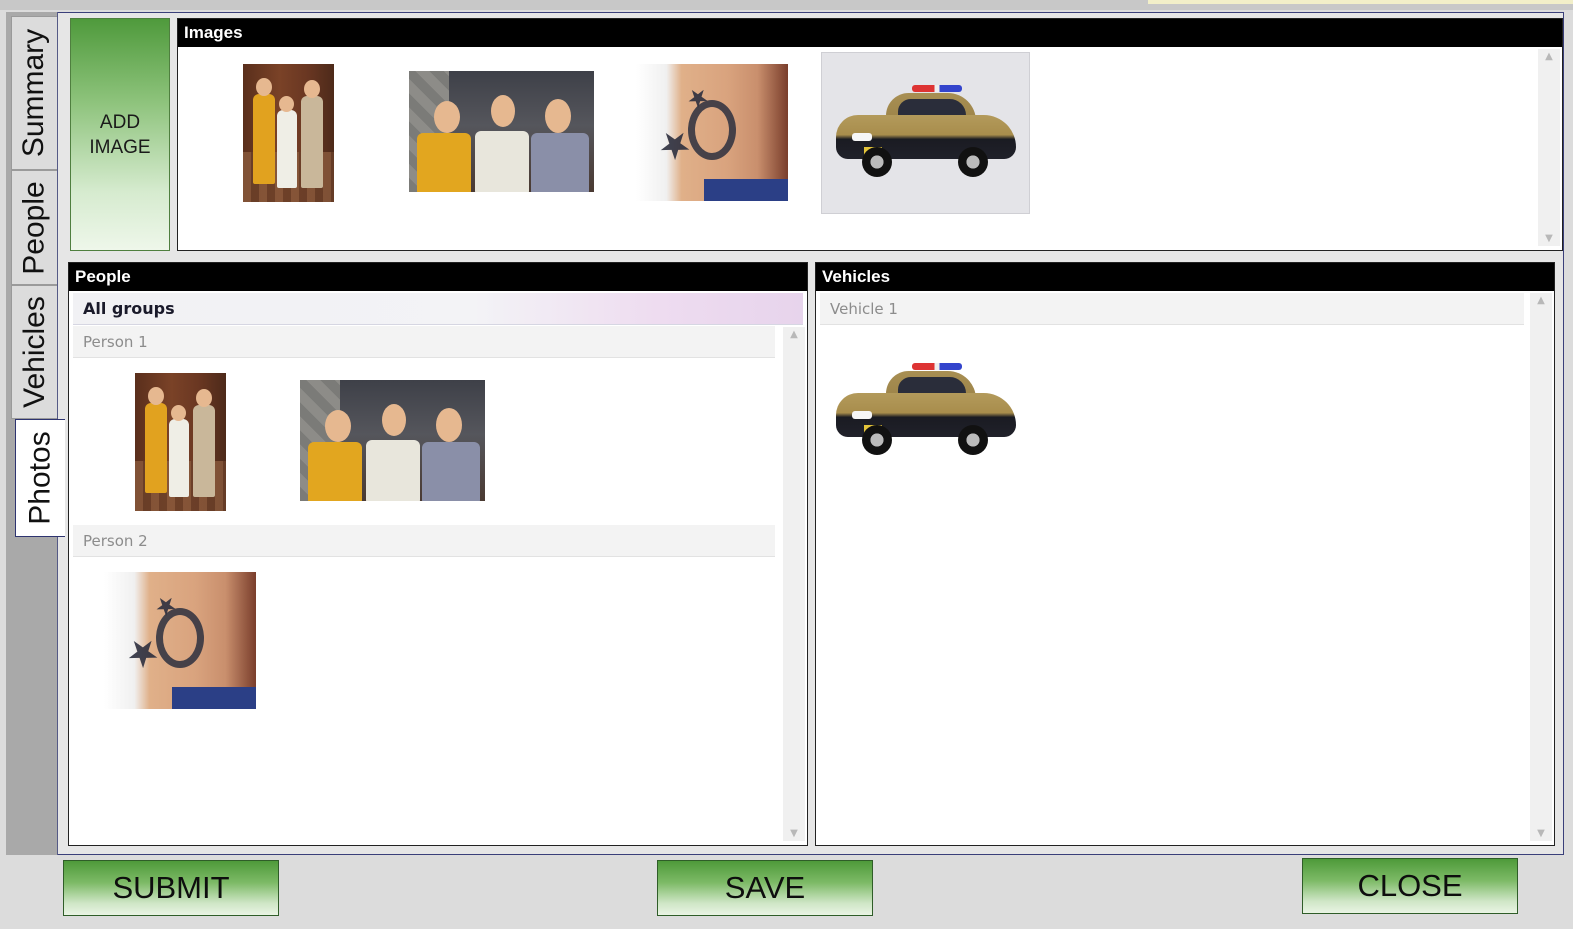  What do you see at coordinates (1185, 277) in the screenshot?
I see `vehicles-panel-title: Vehicles` at bounding box center [1185, 277].